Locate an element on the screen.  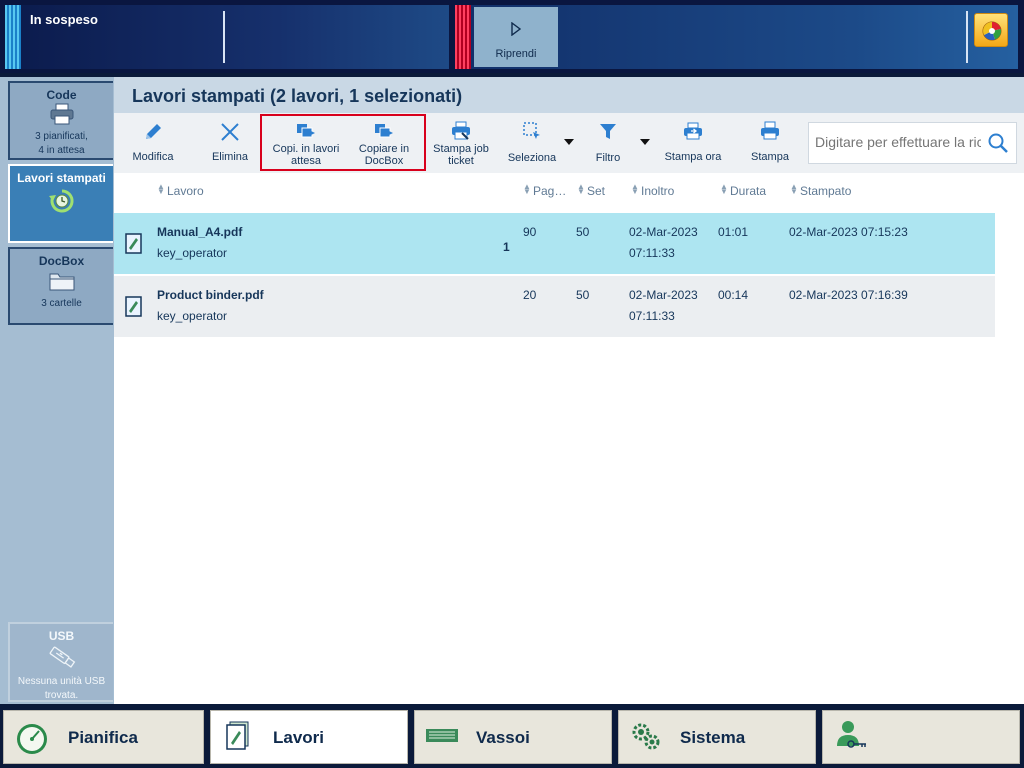
filter-icon is located at coordinates (608, 131).